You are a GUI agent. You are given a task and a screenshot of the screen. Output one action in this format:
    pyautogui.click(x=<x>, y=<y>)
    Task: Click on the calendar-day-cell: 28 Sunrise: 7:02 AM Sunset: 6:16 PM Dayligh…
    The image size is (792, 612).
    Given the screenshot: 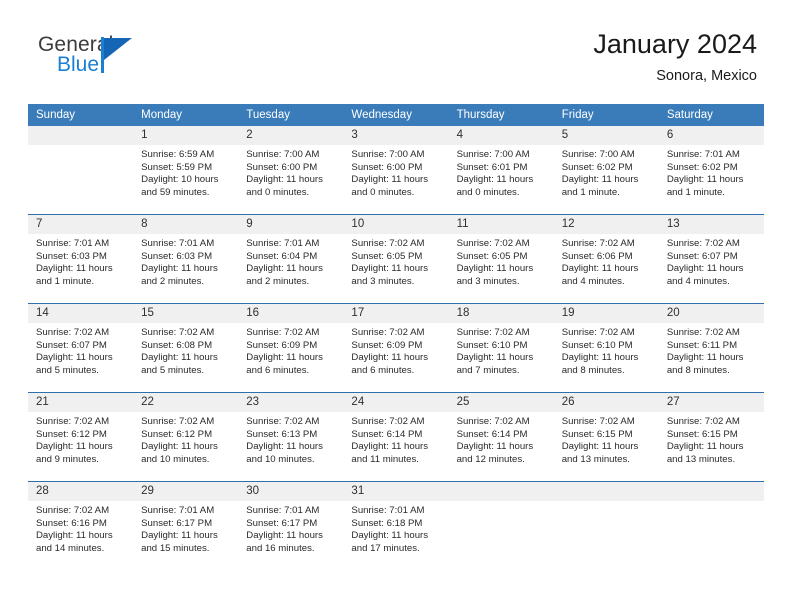 What is the action you would take?
    pyautogui.click(x=81, y=526)
    